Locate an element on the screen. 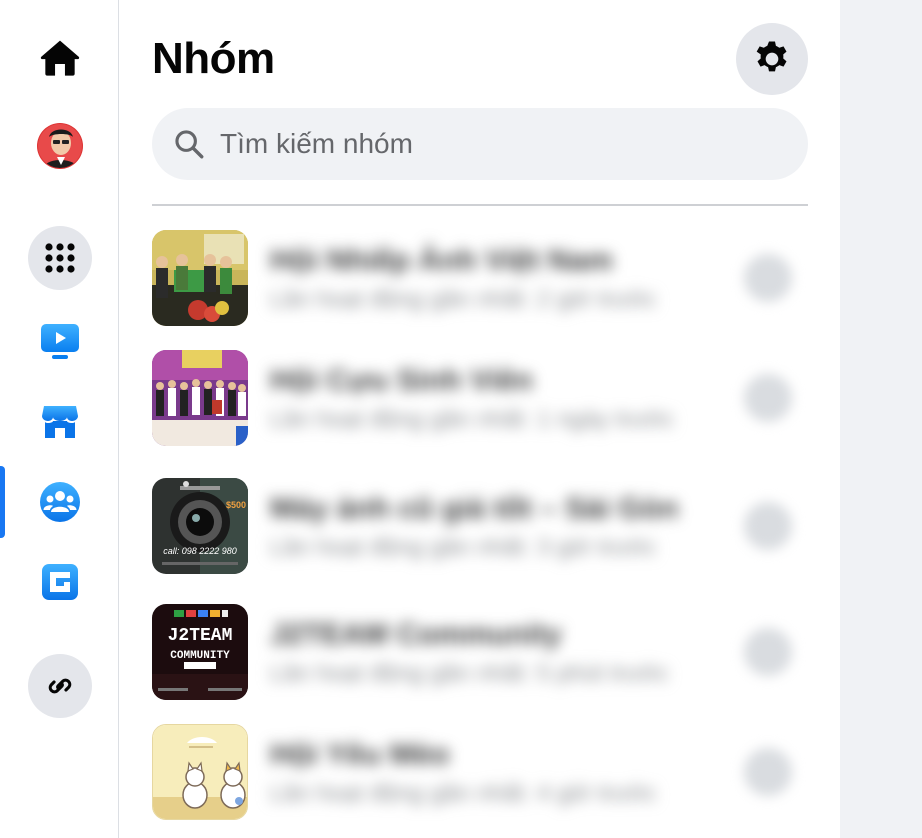  group-name: Hội Cựu Sinh Viên is located at coordinates (401, 380).